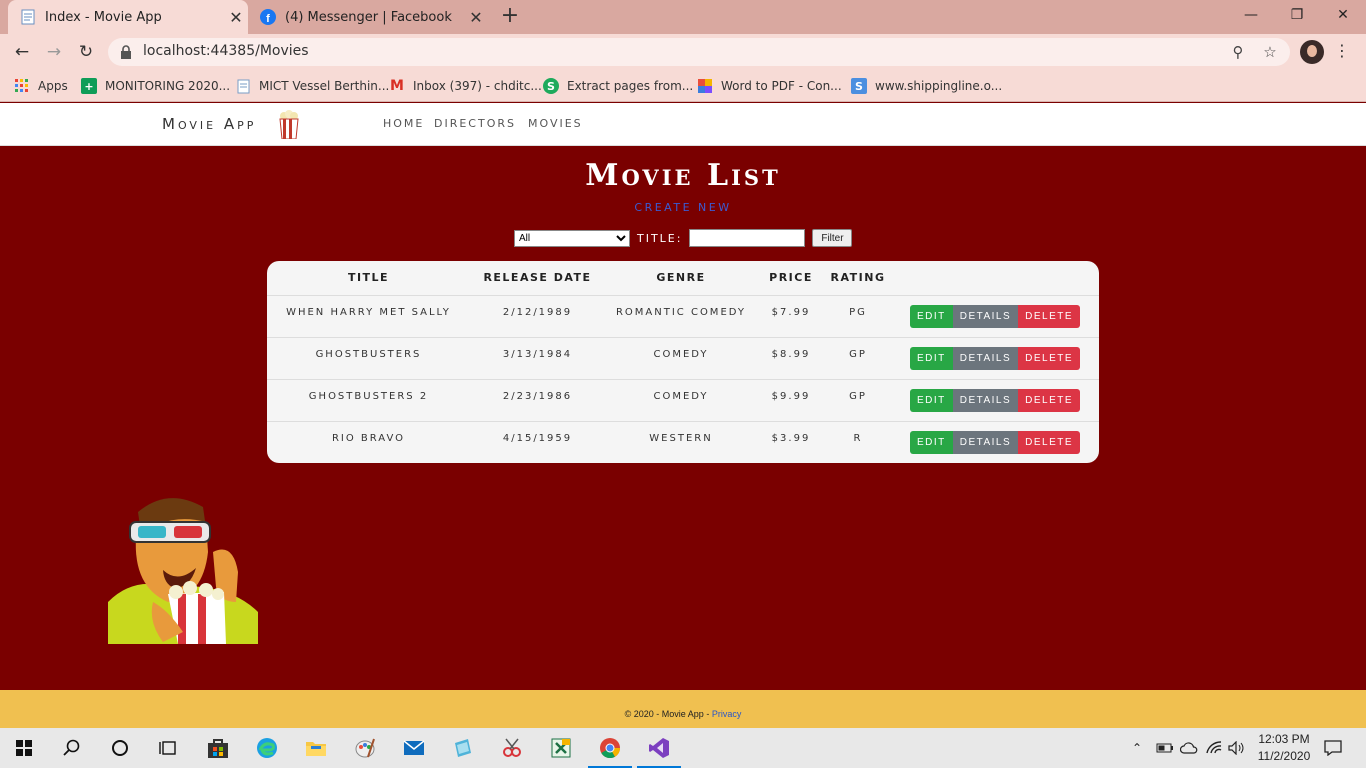 The height and width of the screenshot is (768, 1366). I want to click on battery-icon, so click(1165, 748).